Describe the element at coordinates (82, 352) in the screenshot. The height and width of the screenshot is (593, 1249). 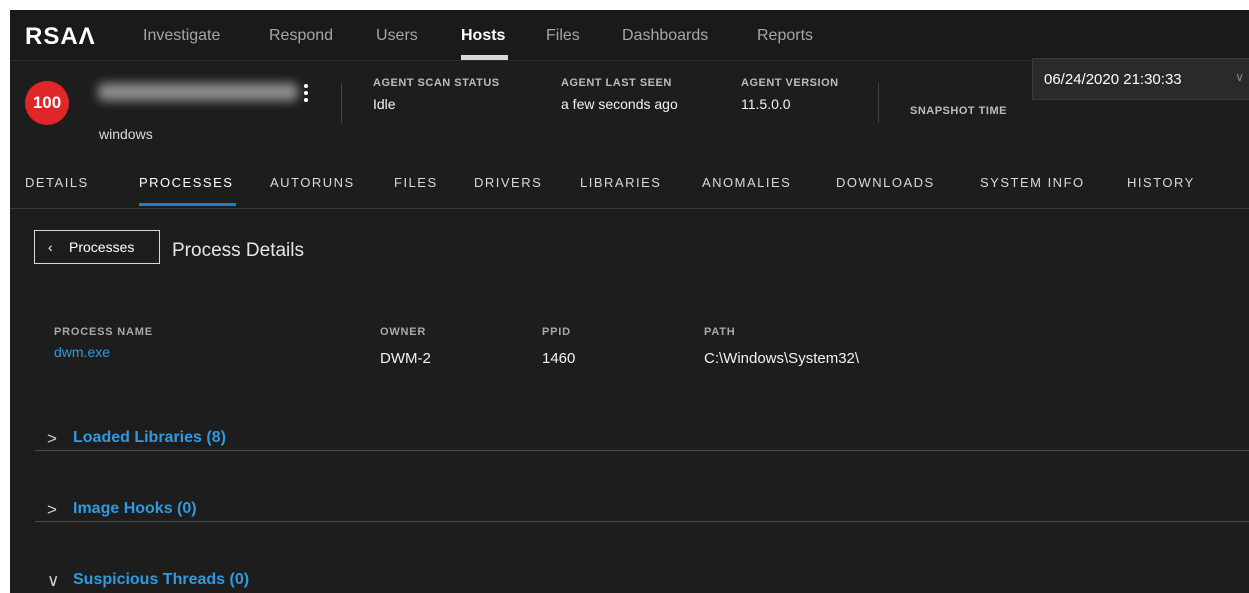
I see `process-name-link: dwm.exe` at that location.